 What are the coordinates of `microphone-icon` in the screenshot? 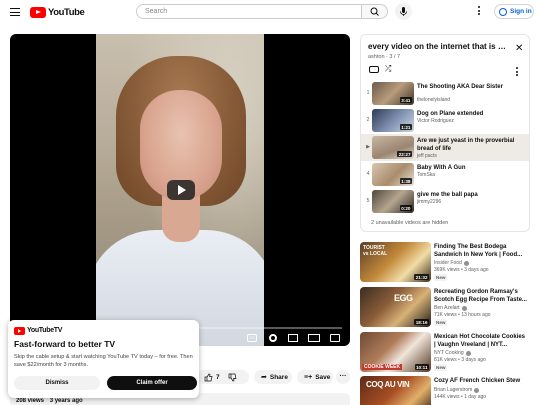 It's located at (403, 11).